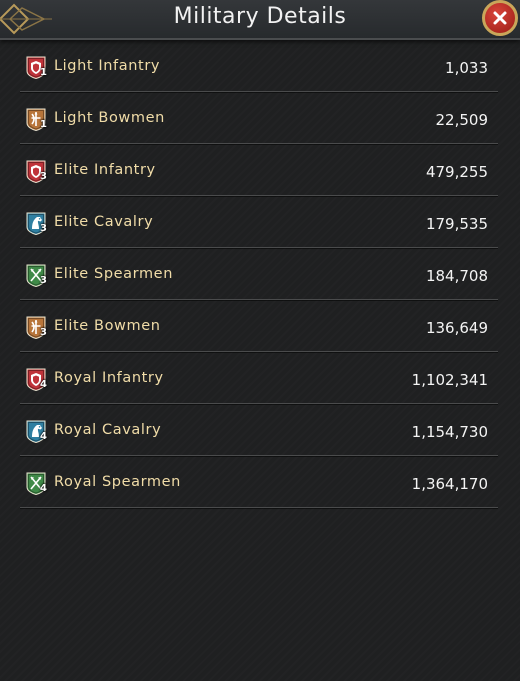 The width and height of the screenshot is (520, 681). What do you see at coordinates (108, 430) in the screenshot?
I see `unit-name: Royal Cavalry` at bounding box center [108, 430].